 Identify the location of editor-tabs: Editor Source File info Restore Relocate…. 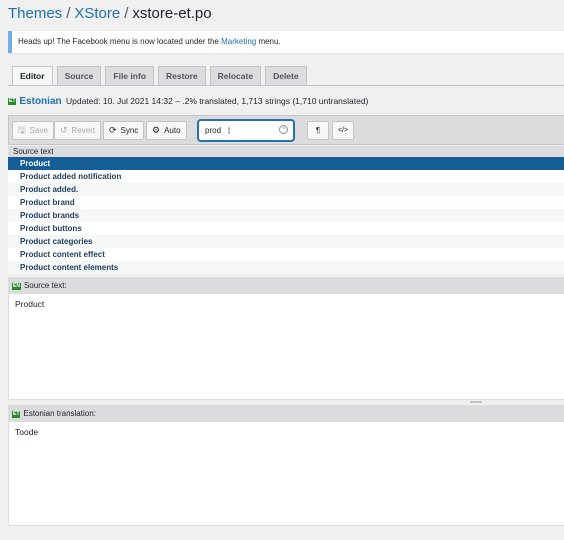
(161, 76).